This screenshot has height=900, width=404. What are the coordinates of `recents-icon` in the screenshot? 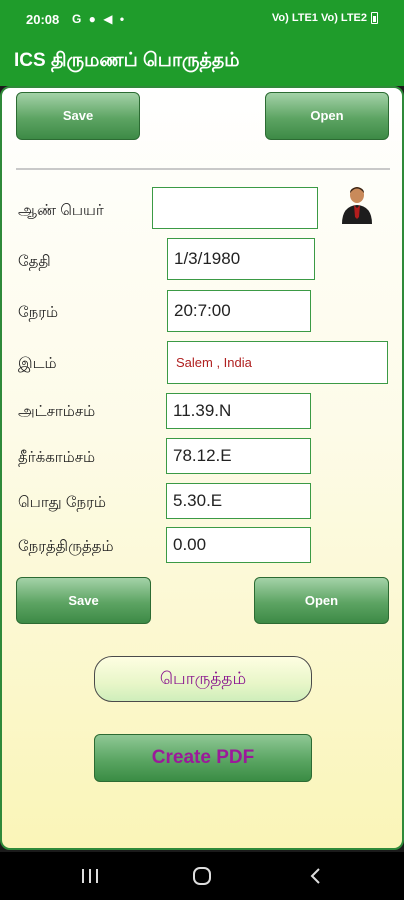 It's located at (90, 876).